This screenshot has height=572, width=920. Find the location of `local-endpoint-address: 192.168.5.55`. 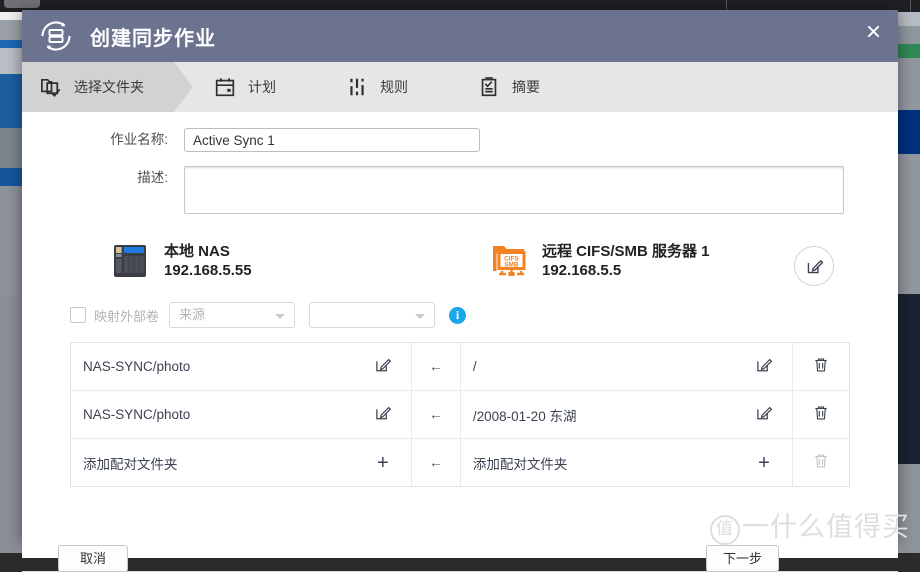

local-endpoint-address: 192.168.5.55 is located at coordinates (208, 270).